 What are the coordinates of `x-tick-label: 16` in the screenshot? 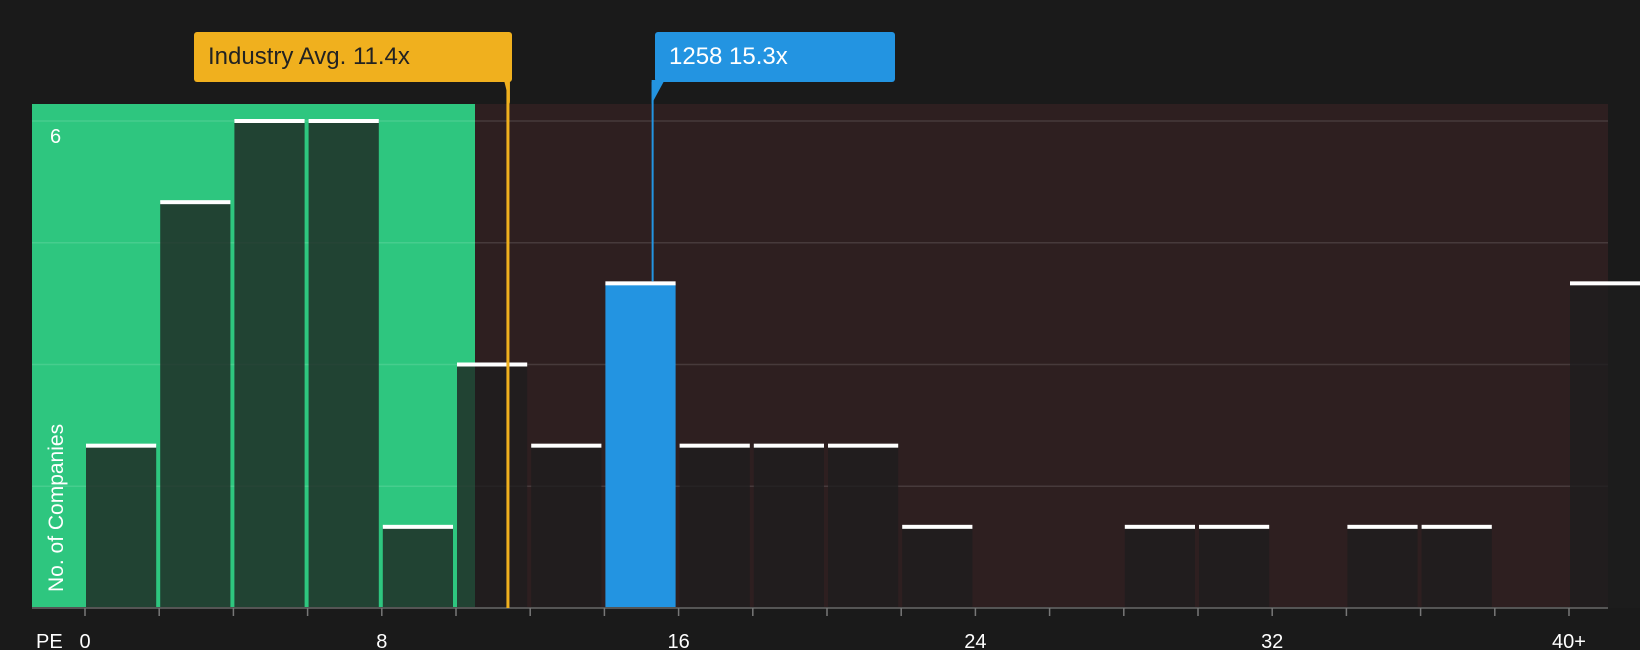 It's located at (678, 640).